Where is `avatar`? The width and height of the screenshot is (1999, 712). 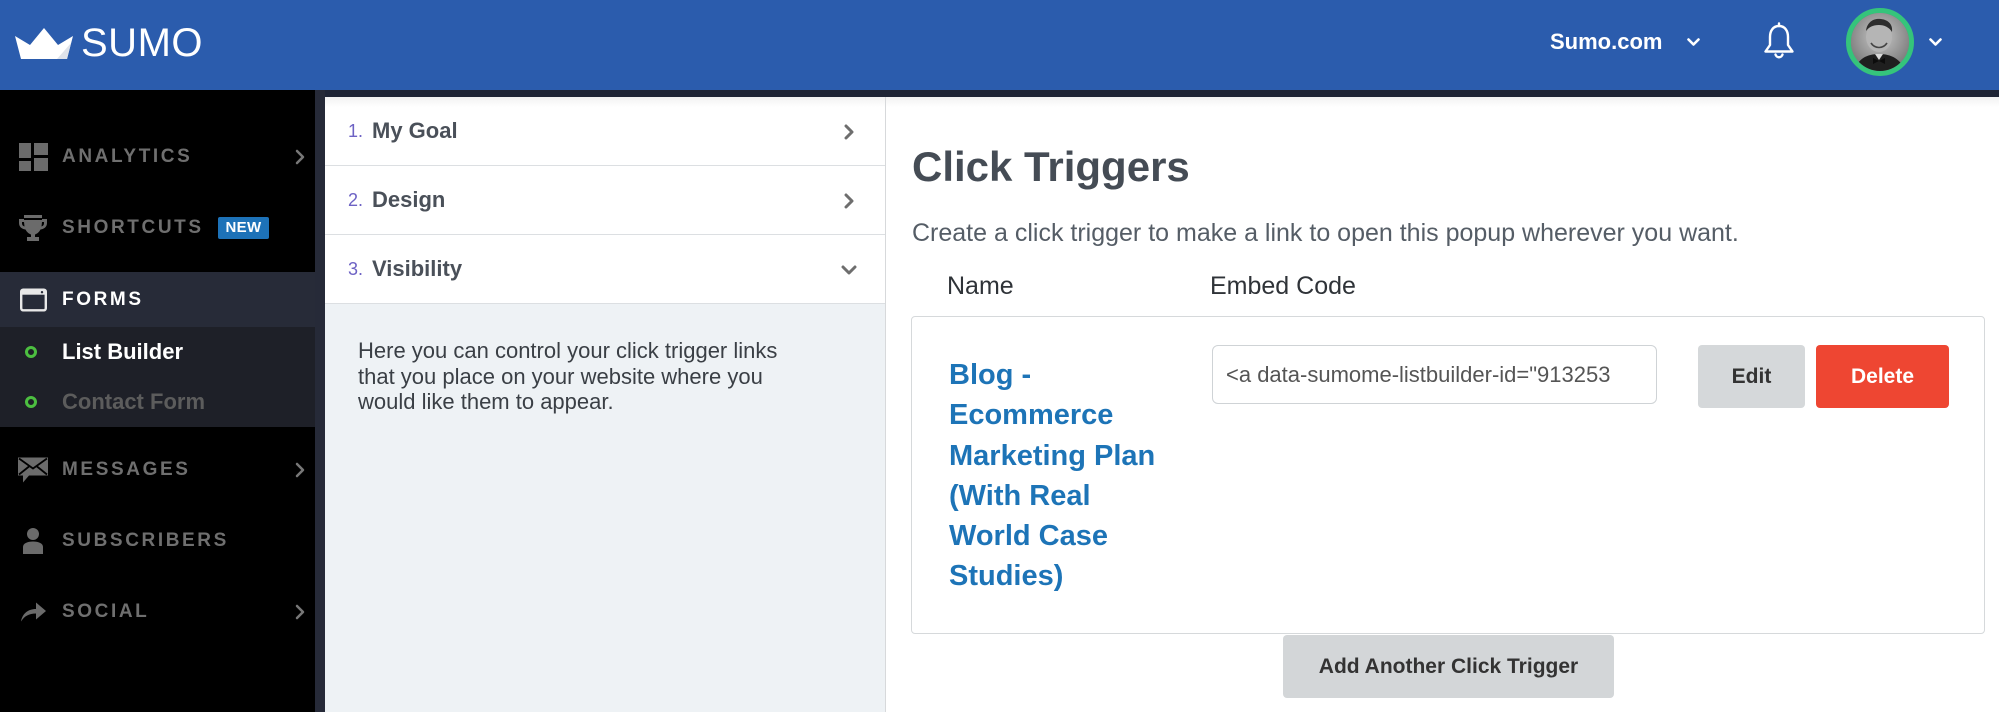
avatar is located at coordinates (1880, 42).